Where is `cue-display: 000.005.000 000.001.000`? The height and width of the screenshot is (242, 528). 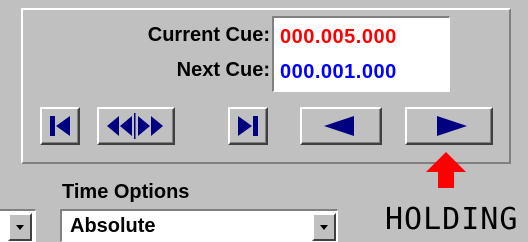 cue-display: 000.005.000 000.001.000 is located at coordinates (361, 54).